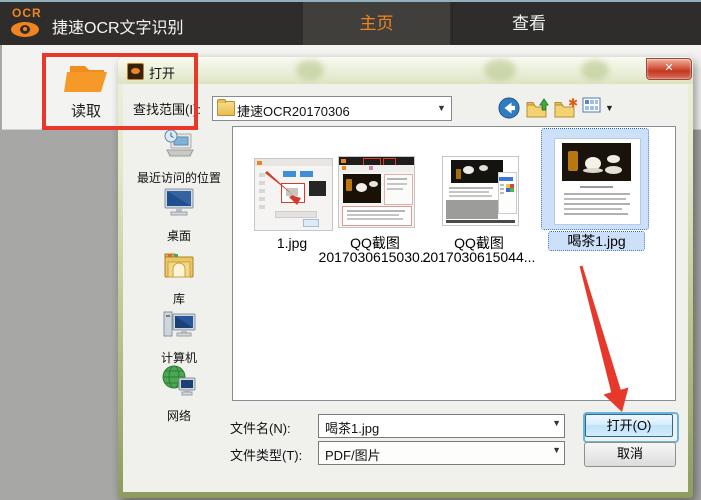 Image resolution: width=701 pixels, height=500 pixels. I want to click on look-in-combobox: 捷速OCR20170306 ▼, so click(332, 108).